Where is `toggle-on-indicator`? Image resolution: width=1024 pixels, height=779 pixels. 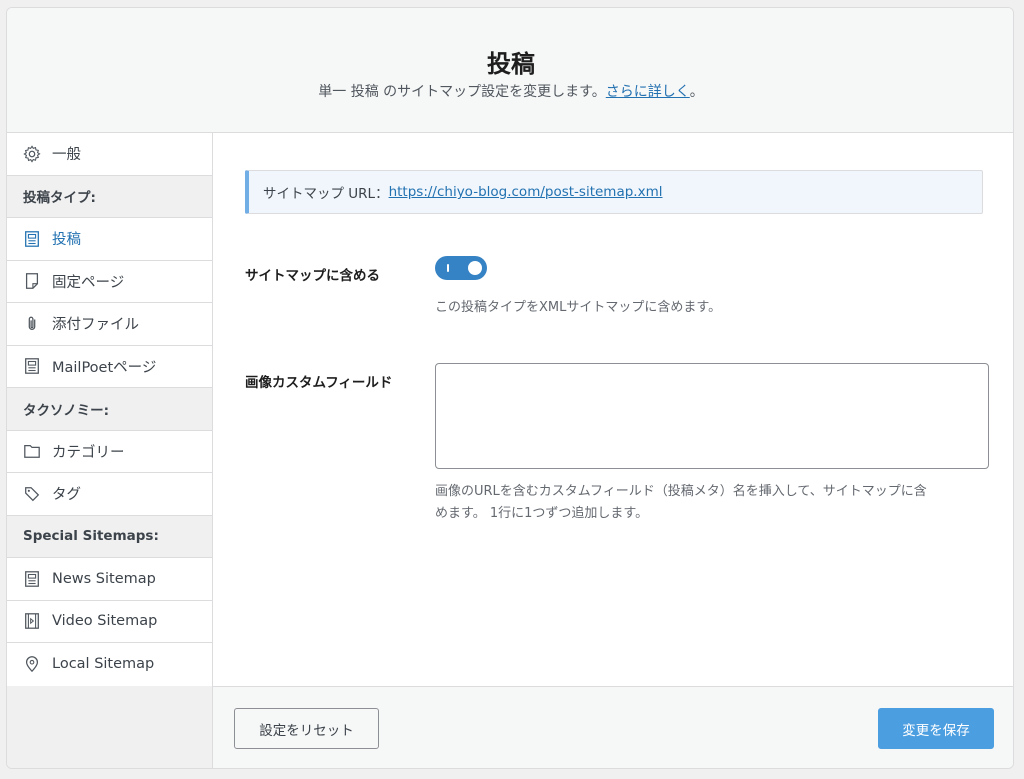 toggle-on-indicator is located at coordinates (448, 268).